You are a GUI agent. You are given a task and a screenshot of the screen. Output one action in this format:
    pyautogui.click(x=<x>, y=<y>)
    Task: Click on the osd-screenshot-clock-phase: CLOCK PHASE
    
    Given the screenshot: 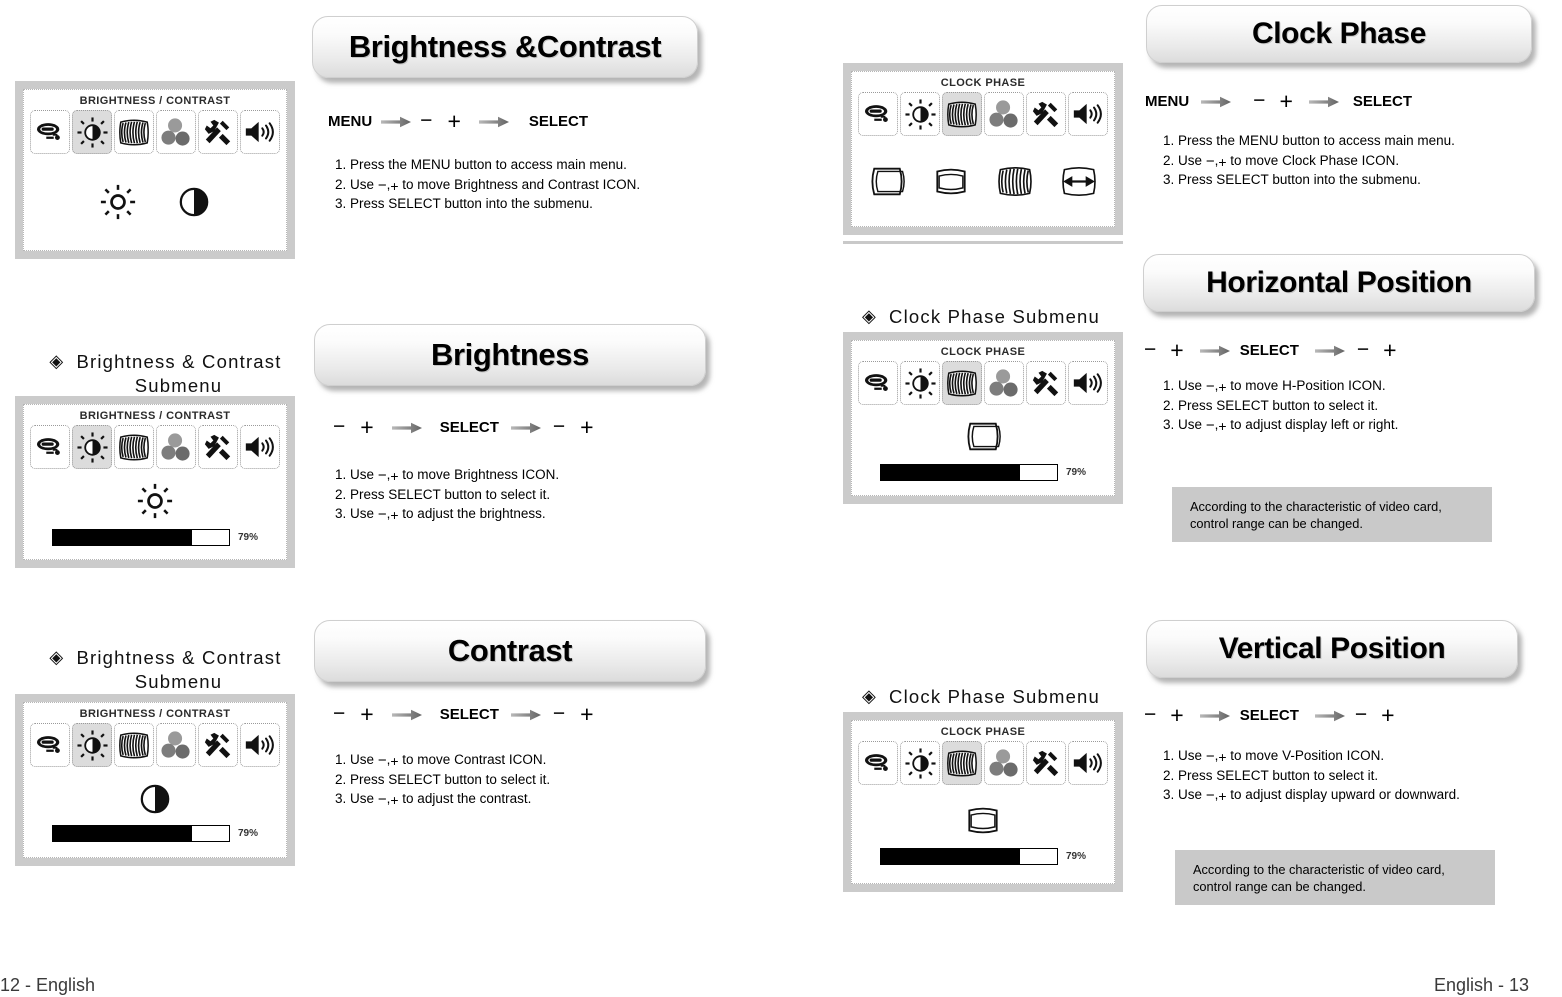 What is the action you would take?
    pyautogui.click(x=983, y=149)
    